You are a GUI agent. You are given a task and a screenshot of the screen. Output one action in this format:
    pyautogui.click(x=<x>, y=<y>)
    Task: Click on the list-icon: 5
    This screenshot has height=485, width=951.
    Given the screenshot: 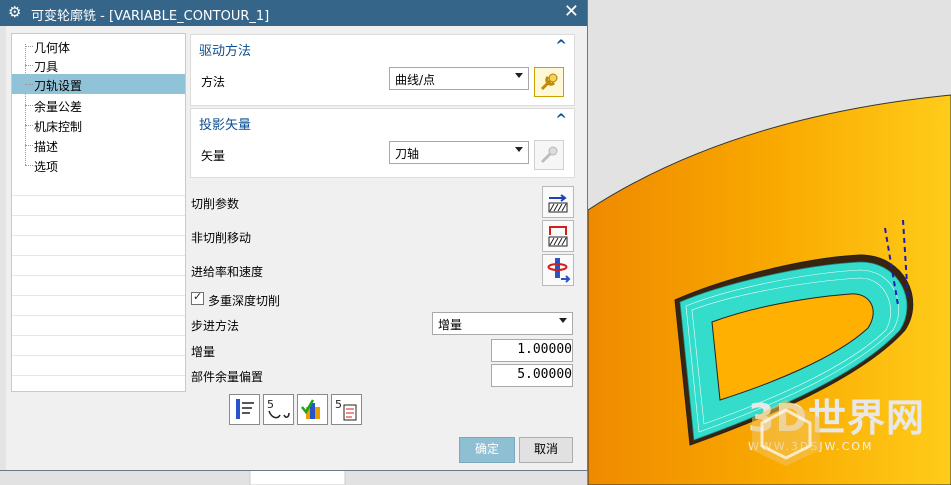 What is the action you would take?
    pyautogui.click(x=346, y=409)
    